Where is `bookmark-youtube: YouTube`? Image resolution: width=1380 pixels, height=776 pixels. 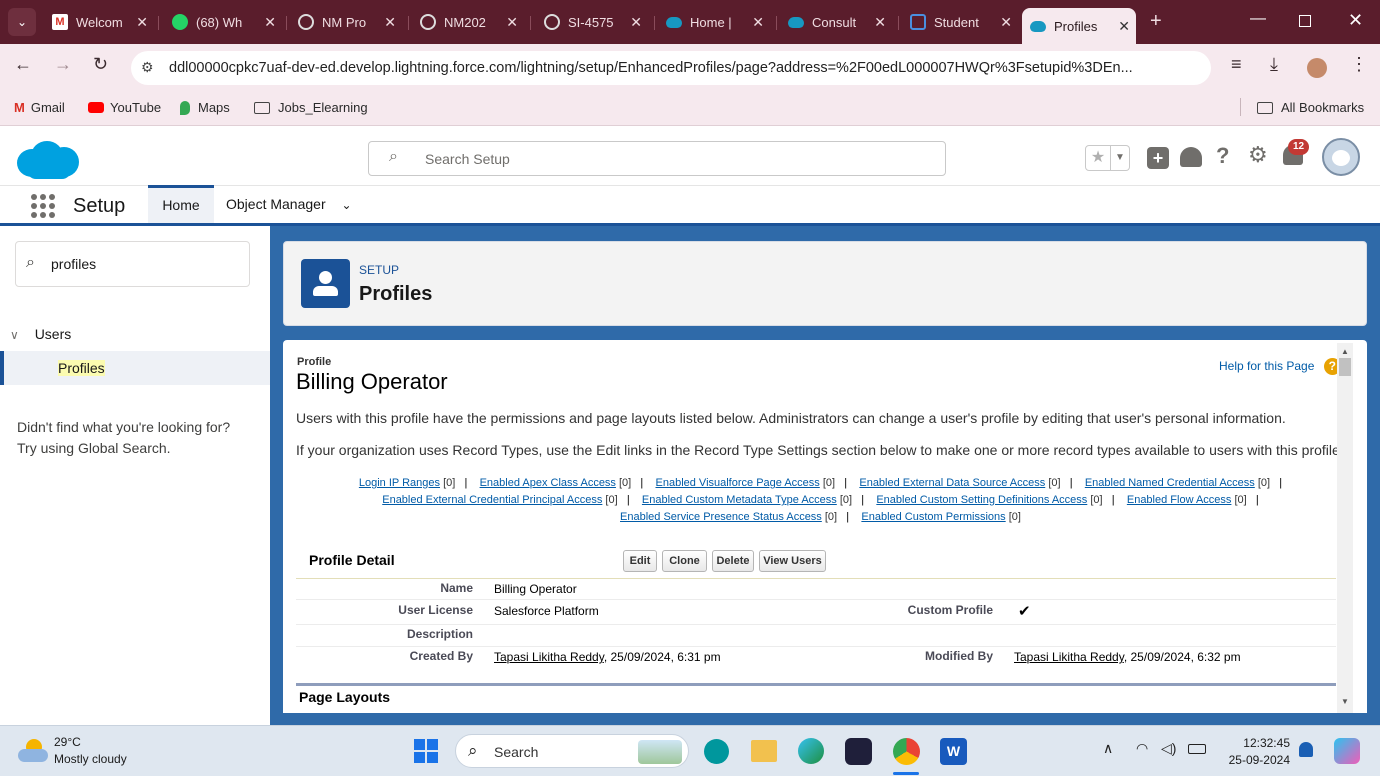 bookmark-youtube: YouTube is located at coordinates (124, 107).